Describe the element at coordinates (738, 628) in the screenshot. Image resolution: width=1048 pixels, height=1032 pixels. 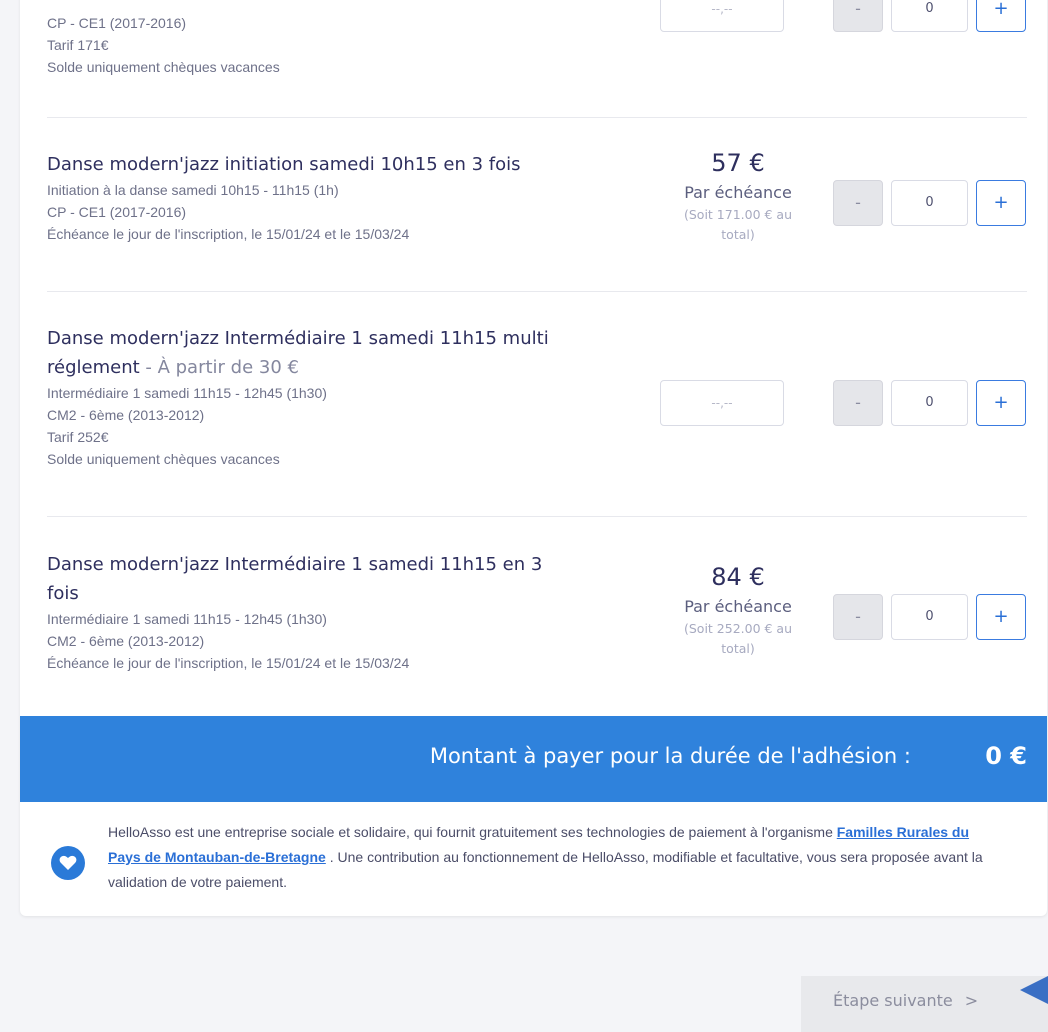
I see `price-total: (Soit 252.00 € au` at that location.